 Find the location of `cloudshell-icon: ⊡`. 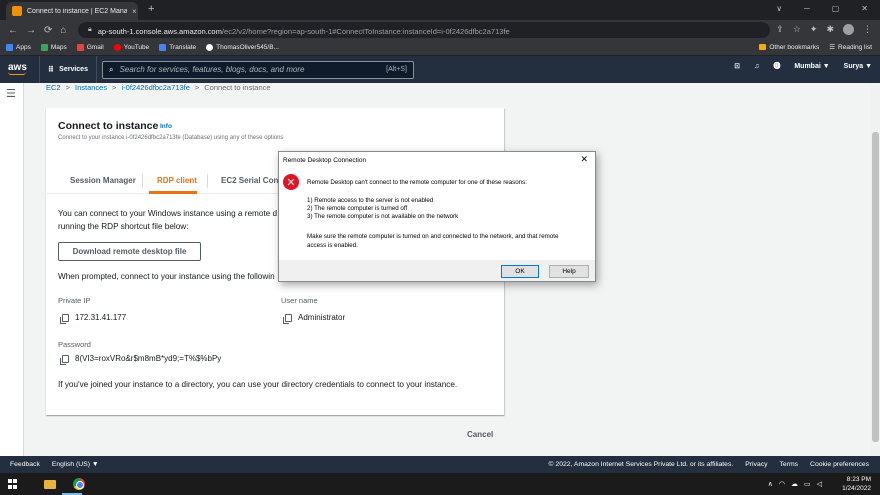

cloudshell-icon: ⊡ is located at coordinates (737, 66).